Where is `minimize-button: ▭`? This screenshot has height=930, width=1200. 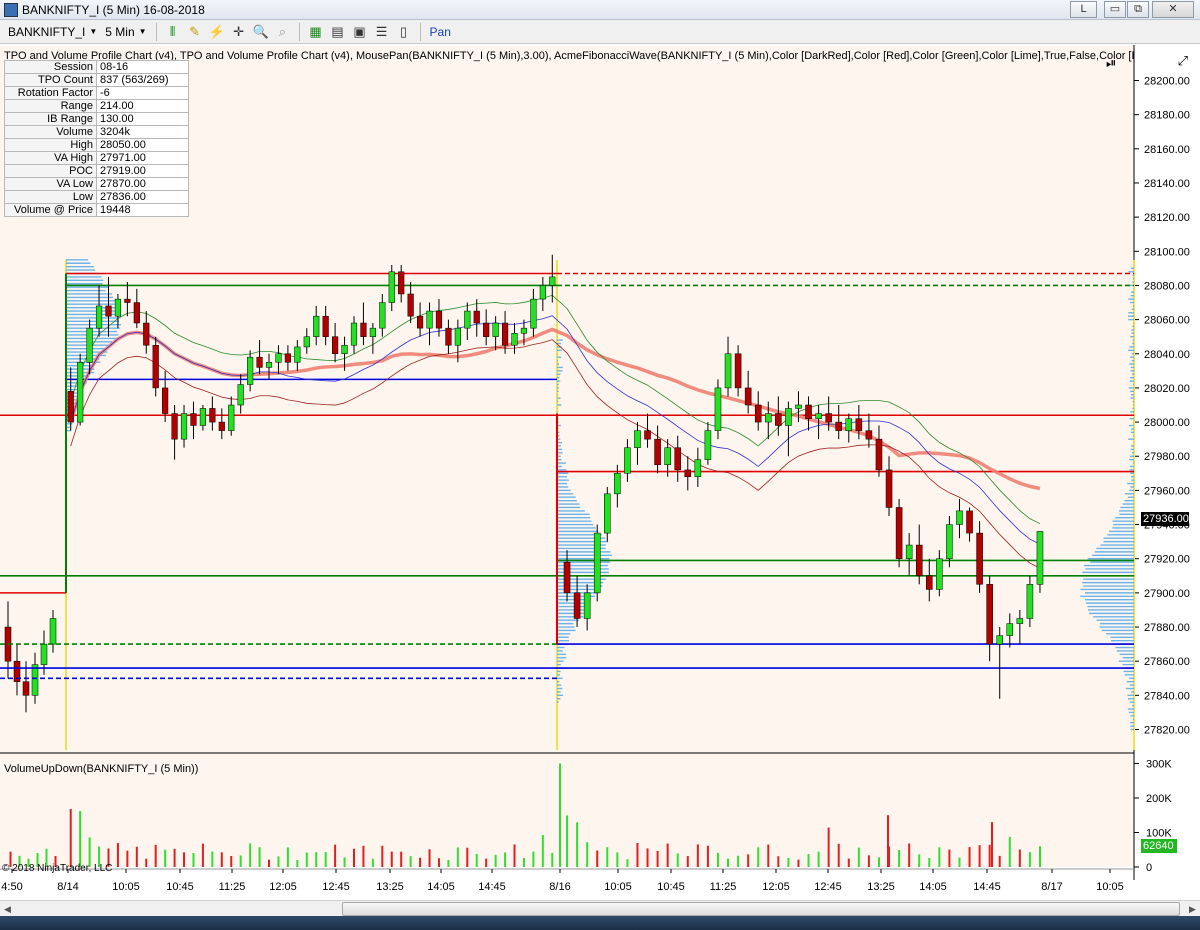
minimize-button: ▭ is located at coordinates (1115, 9).